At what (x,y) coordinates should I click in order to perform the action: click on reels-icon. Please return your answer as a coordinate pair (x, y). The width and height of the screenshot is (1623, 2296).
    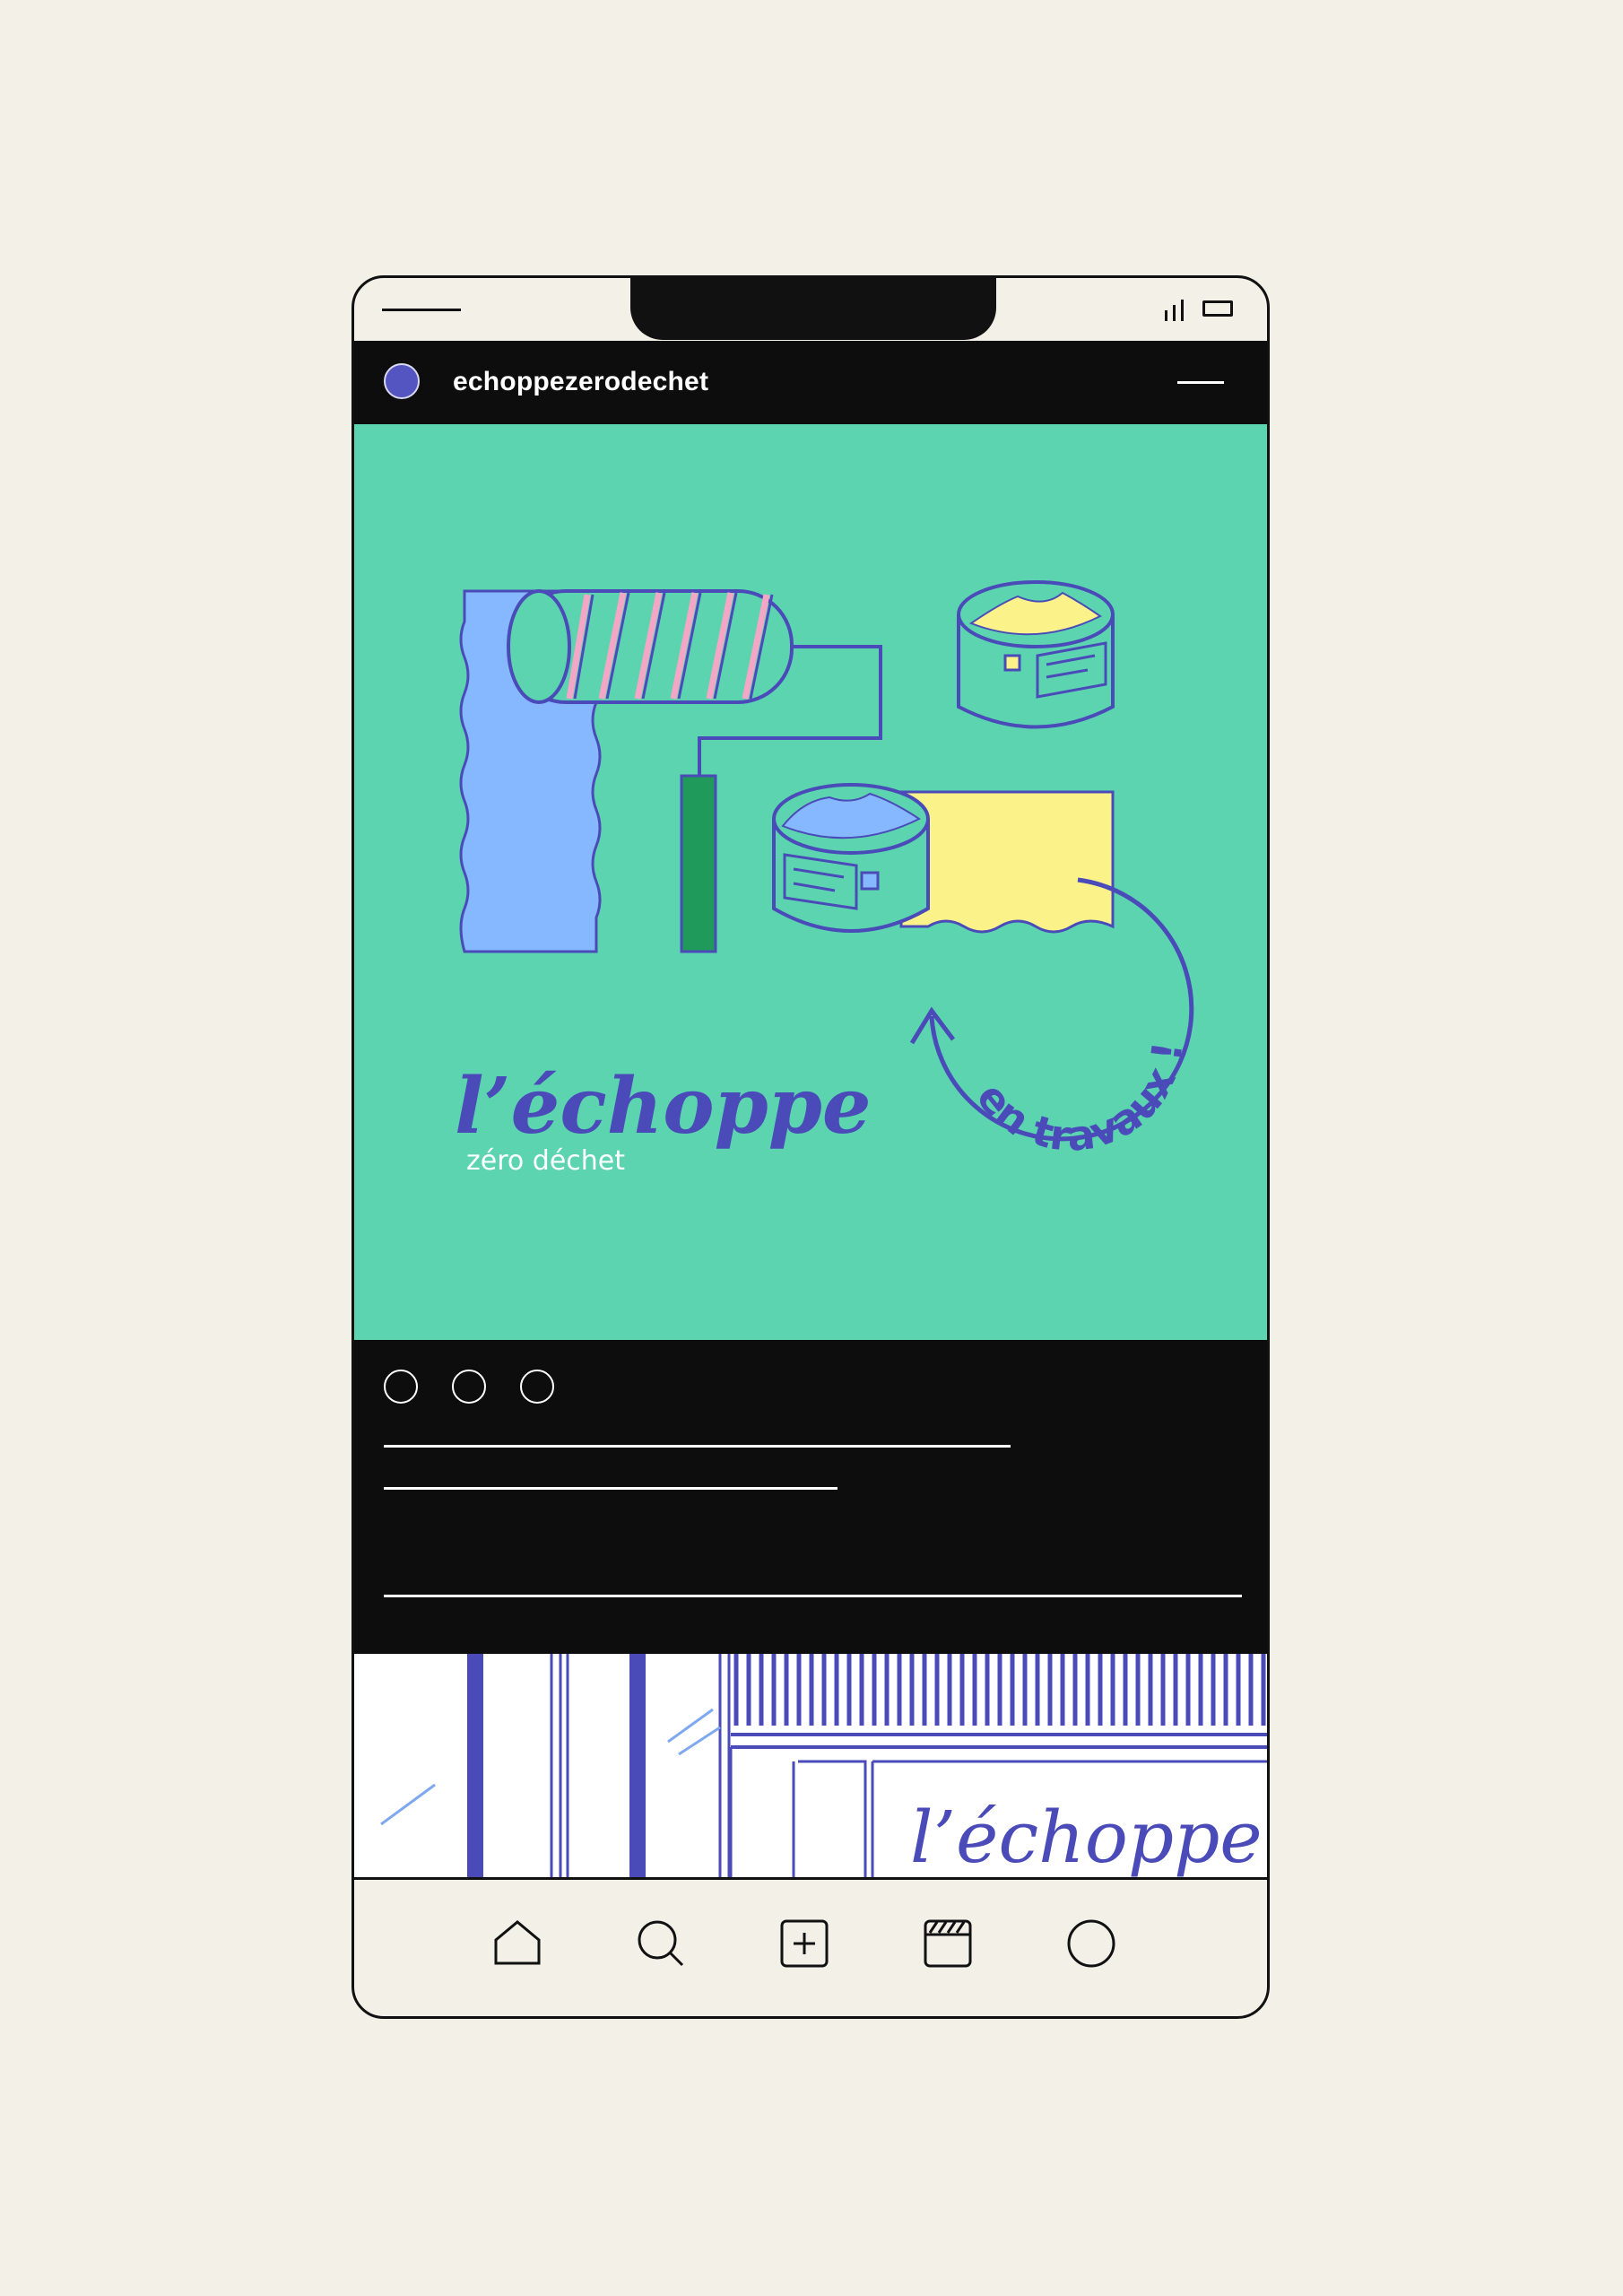
    Looking at the image, I should click on (948, 1943).